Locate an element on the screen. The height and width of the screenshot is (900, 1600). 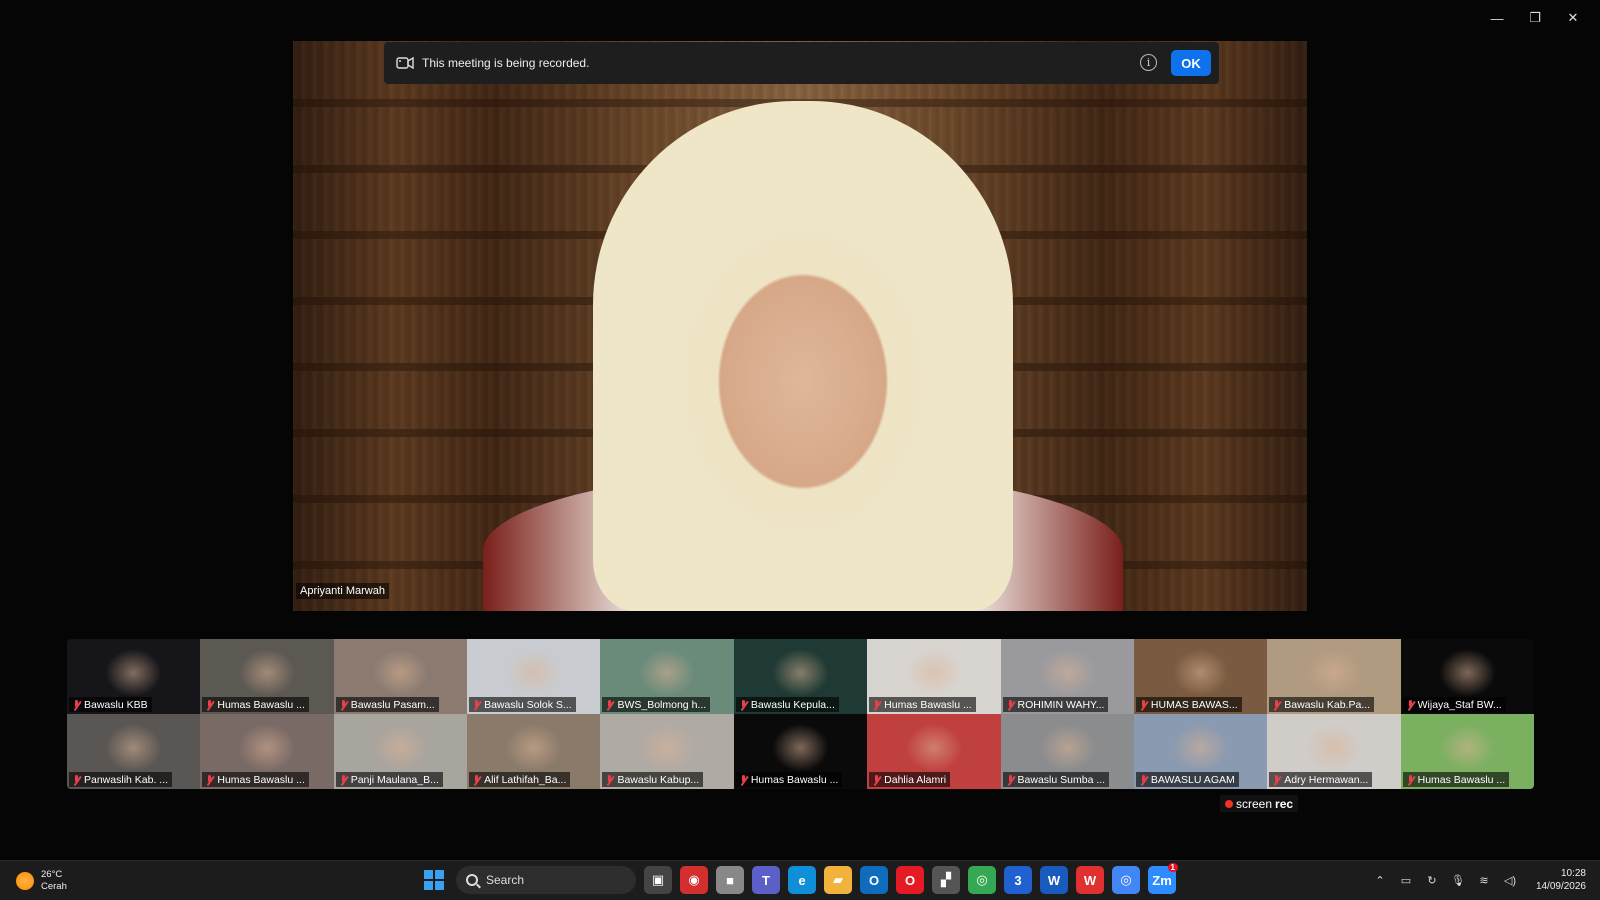
weather-widget: 26°C Cerah is located at coordinates (41, 881).